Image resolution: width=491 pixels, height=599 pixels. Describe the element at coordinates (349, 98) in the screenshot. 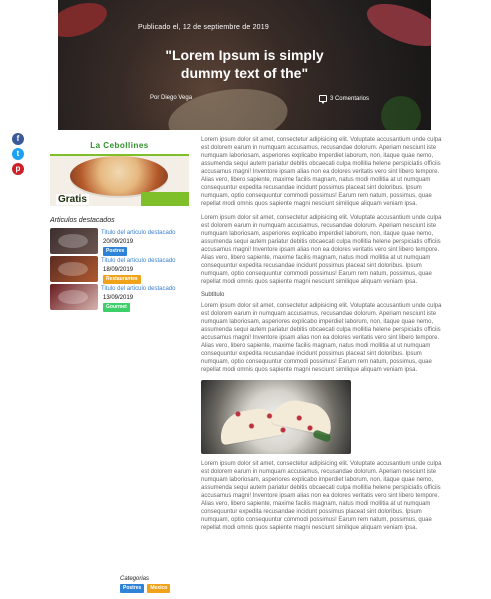

I see `hero-comments-label: 3 Comentarios` at that location.